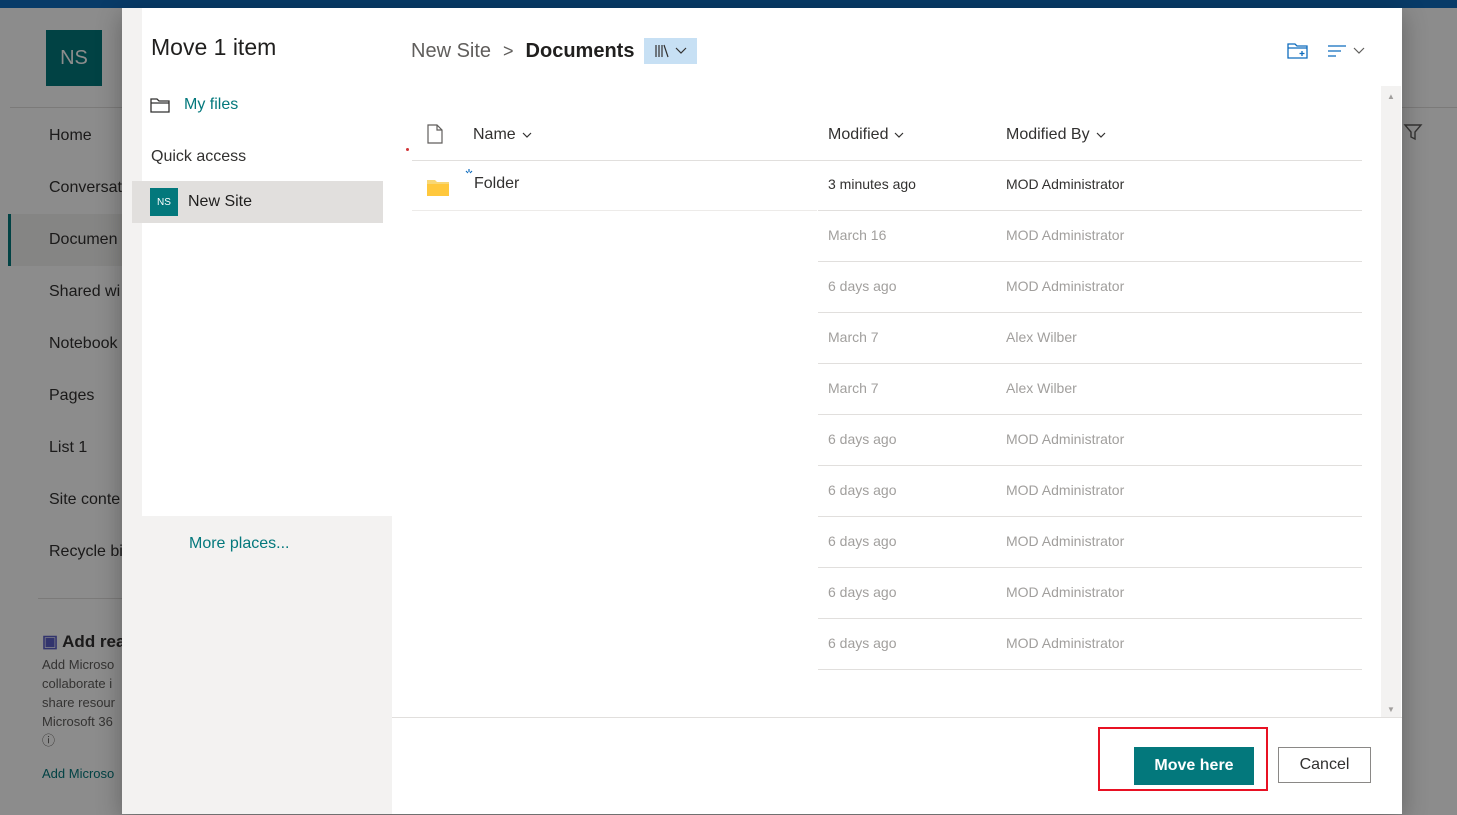 This screenshot has height=815, width=1457. What do you see at coordinates (1391, 402) in the screenshot?
I see `list-scrollbar: ▲ ▼` at bounding box center [1391, 402].